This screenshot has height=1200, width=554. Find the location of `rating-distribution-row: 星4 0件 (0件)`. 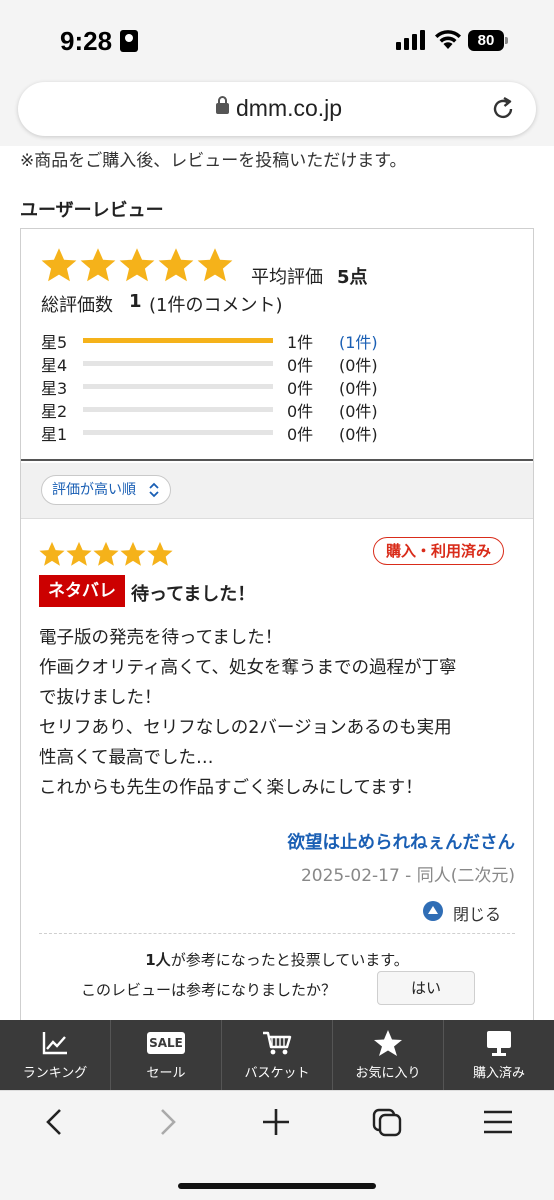

rating-distribution-row: 星4 0件 (0件) is located at coordinates (281, 363).